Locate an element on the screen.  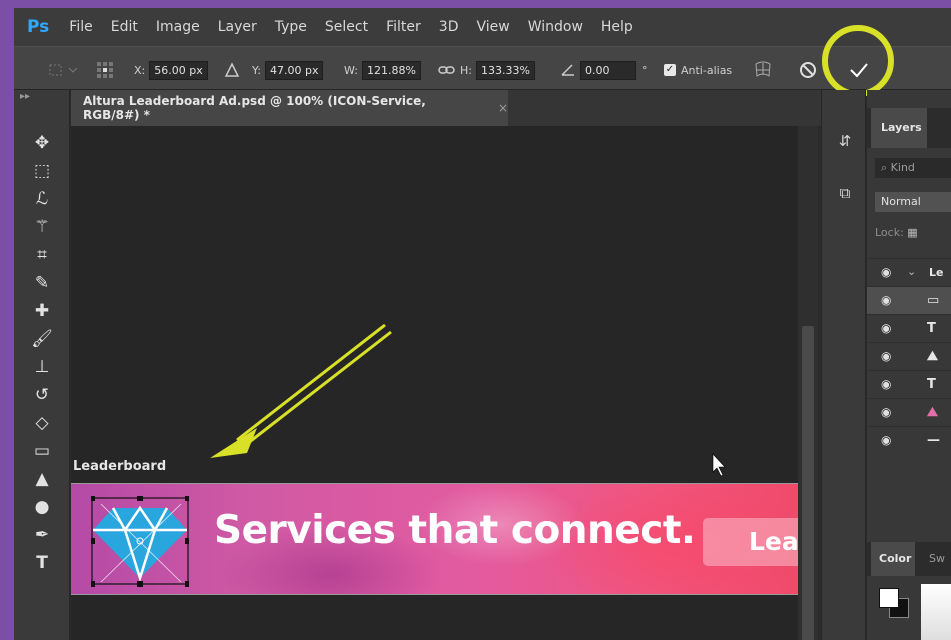
width: W: 121.88% is located at coordinates (382, 70).